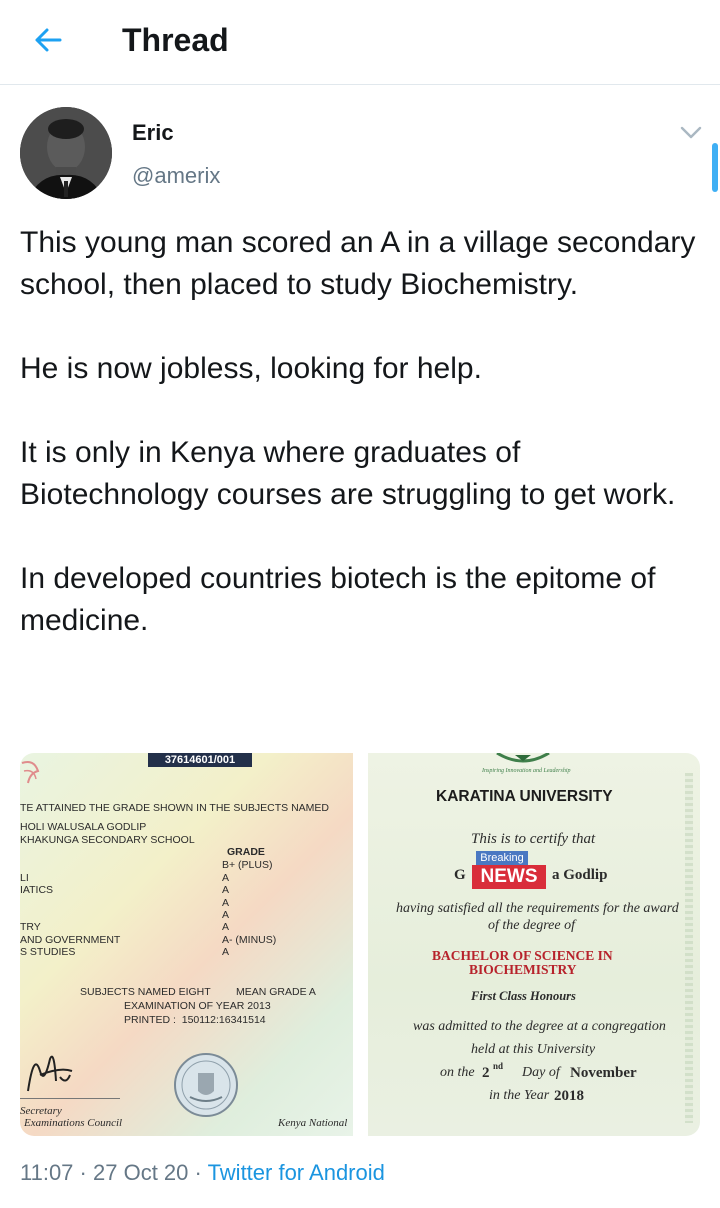  Describe the element at coordinates (176, 176) in the screenshot. I see `author-handle: @amerix` at that location.